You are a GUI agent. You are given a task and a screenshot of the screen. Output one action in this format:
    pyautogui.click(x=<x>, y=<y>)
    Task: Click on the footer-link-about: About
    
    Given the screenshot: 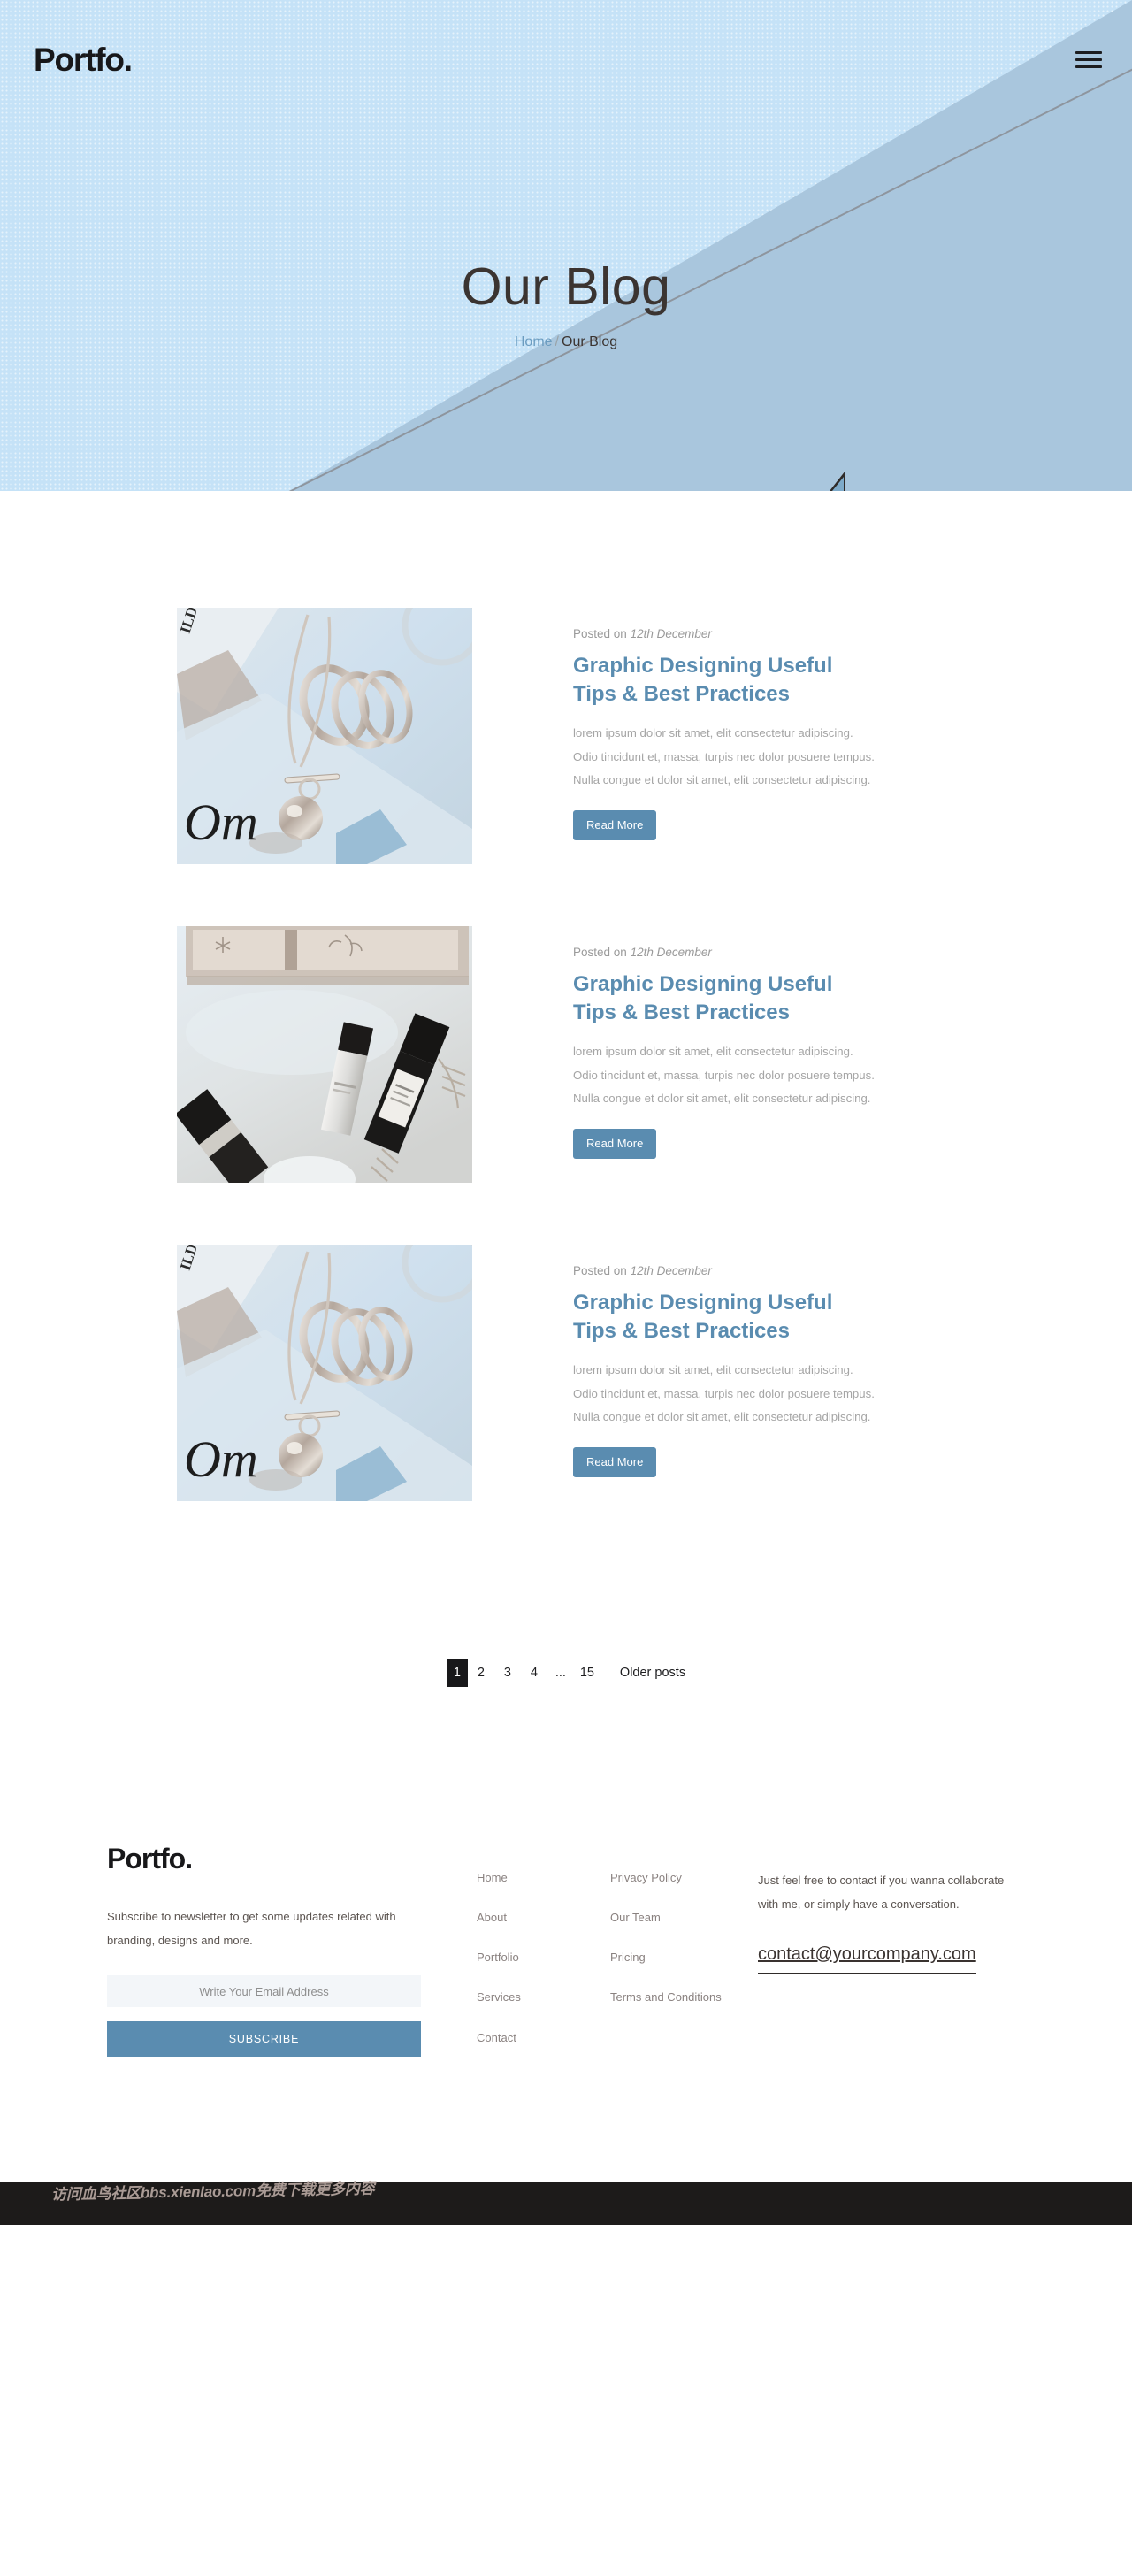 What is the action you would take?
    pyautogui.click(x=533, y=1918)
    